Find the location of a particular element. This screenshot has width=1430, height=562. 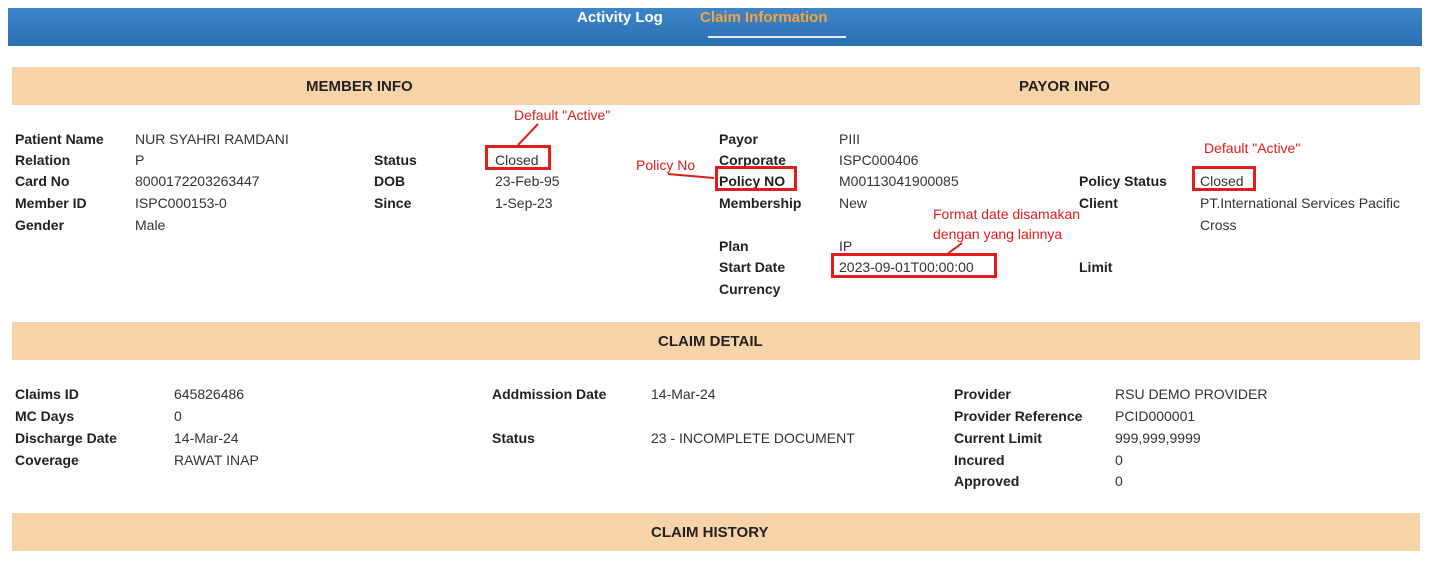

arrow-status is located at coordinates (528, 134).